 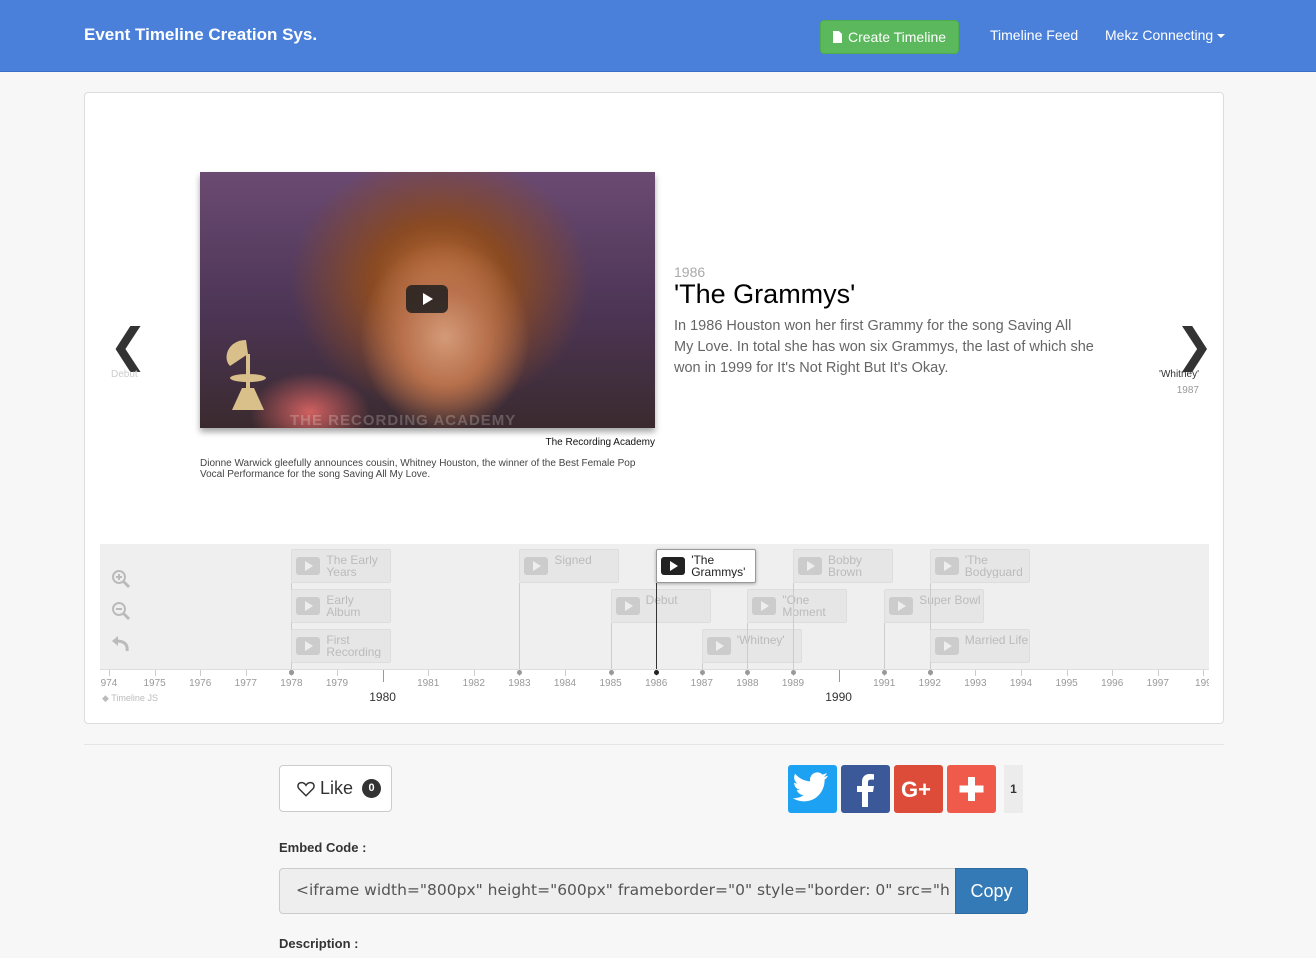 What do you see at coordinates (121, 611) in the screenshot?
I see `zoom-out-icon` at bounding box center [121, 611].